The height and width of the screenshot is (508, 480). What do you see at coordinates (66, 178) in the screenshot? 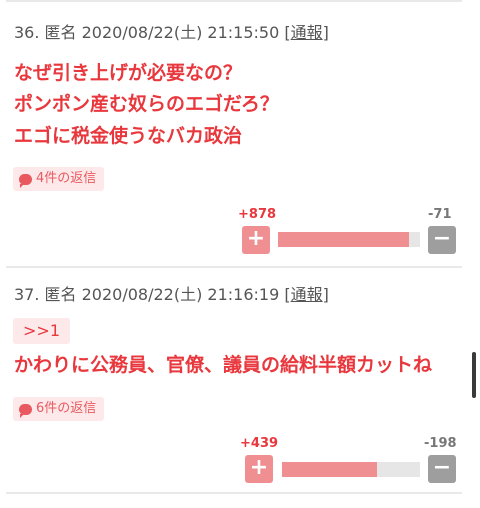
I see `replies-label: 4件の返信` at bounding box center [66, 178].